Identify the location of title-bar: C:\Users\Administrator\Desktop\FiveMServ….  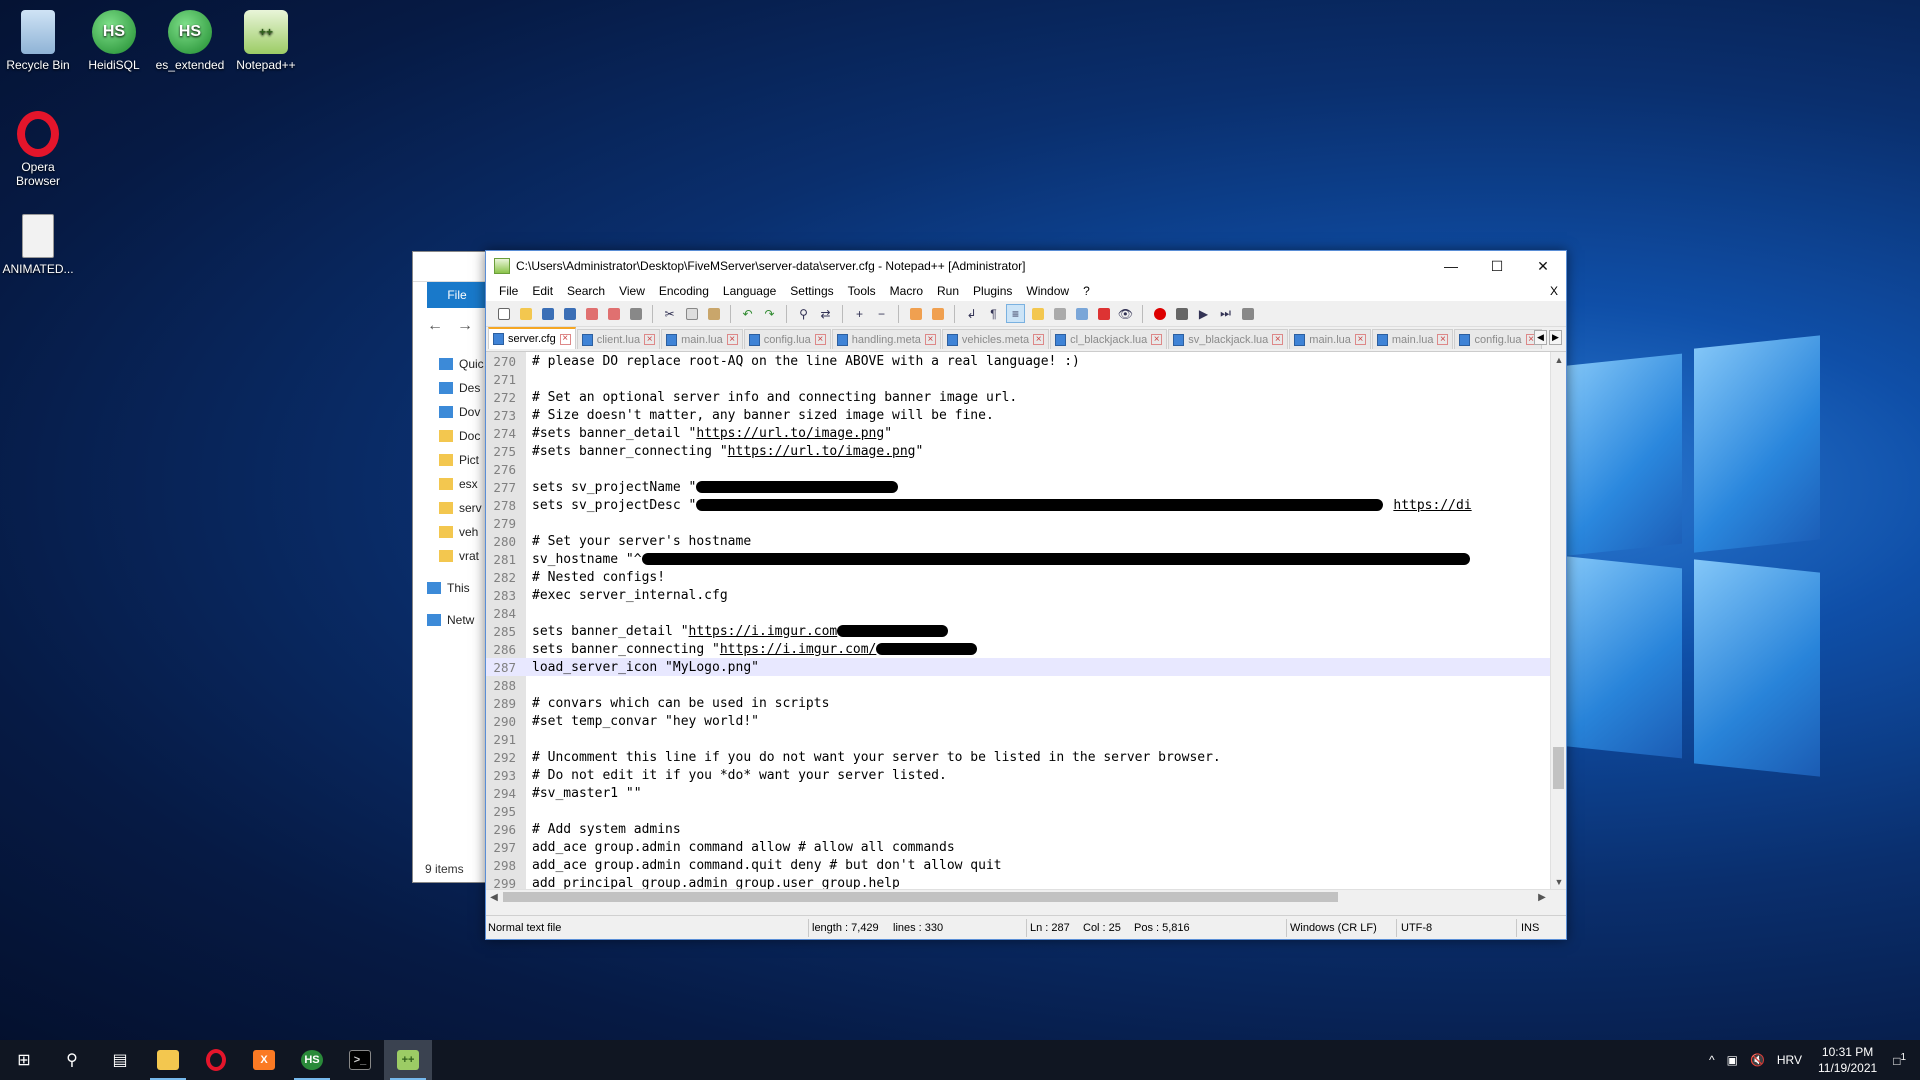
(1026, 266).